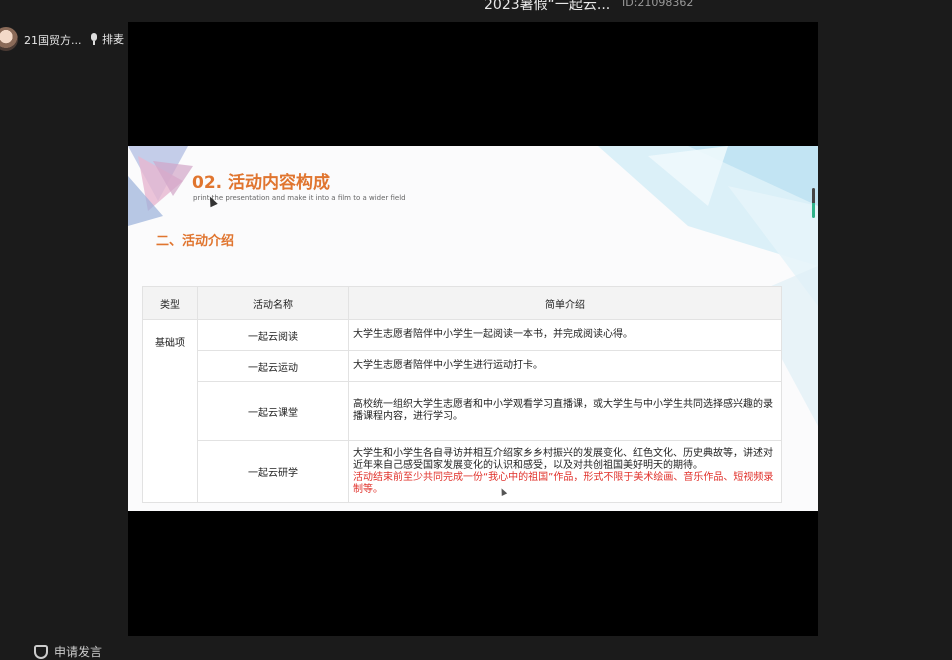 This screenshot has width=952, height=660. Describe the element at coordinates (273, 335) in the screenshot. I see `activity-name: 一起云阅读` at that location.